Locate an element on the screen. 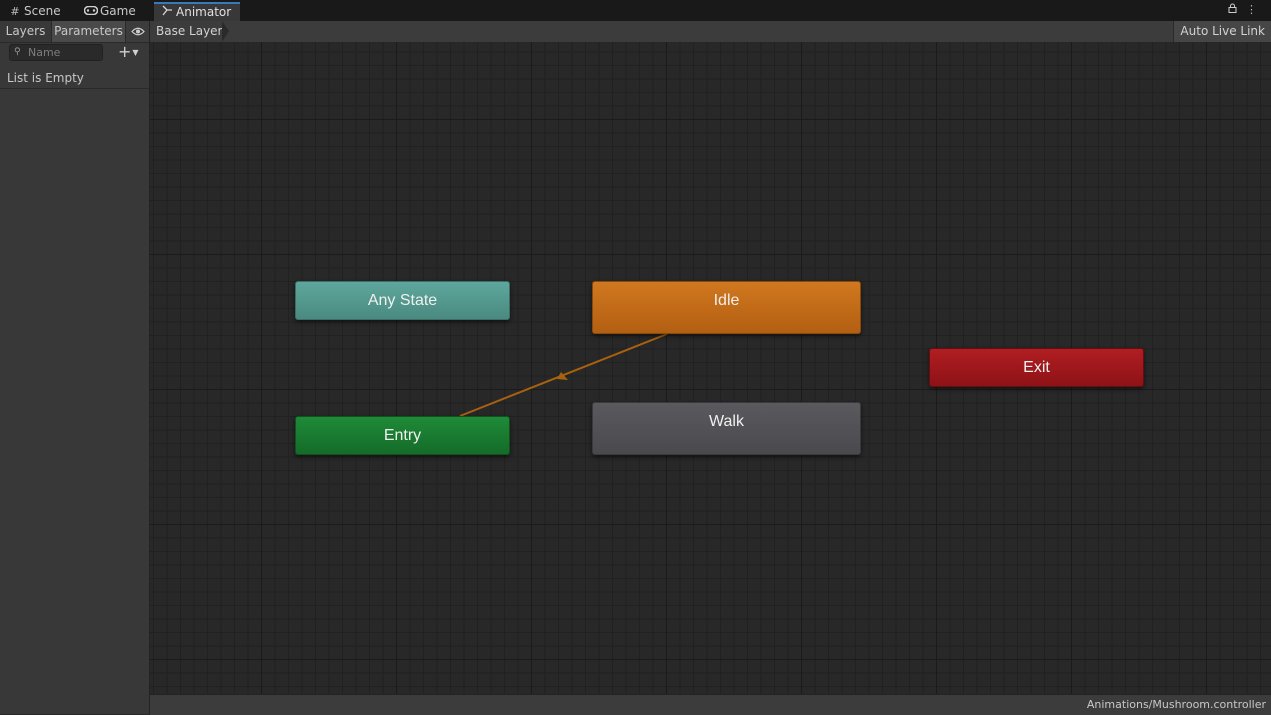 The height and width of the screenshot is (715, 1271). window-actions: ⋮ is located at coordinates (1246, 9).